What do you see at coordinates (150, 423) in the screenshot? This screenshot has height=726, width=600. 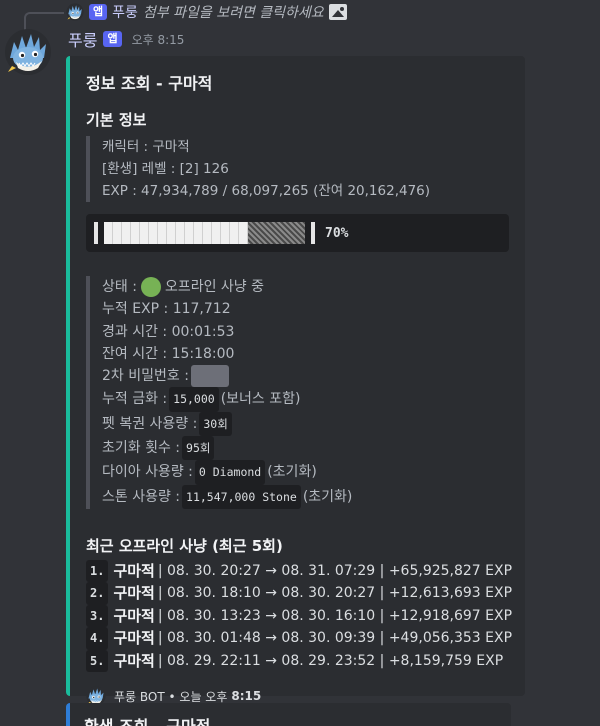 I see `pet-label: 펫 복권 사용량 :` at bounding box center [150, 423].